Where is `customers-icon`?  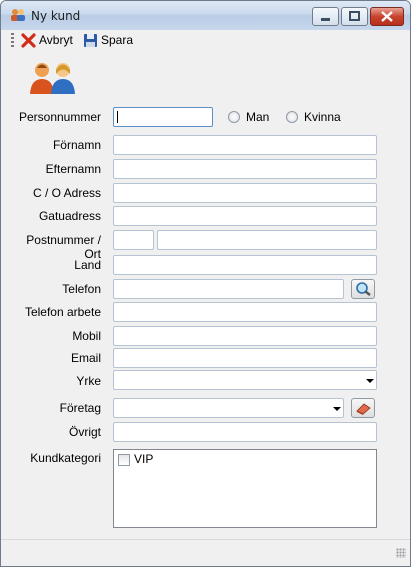 customers-icon is located at coordinates (18, 15).